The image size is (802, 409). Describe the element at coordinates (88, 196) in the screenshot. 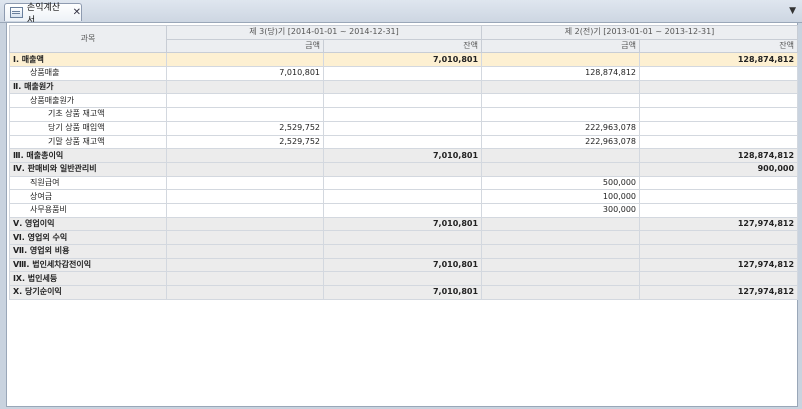

I see `row-label: 상여금` at that location.